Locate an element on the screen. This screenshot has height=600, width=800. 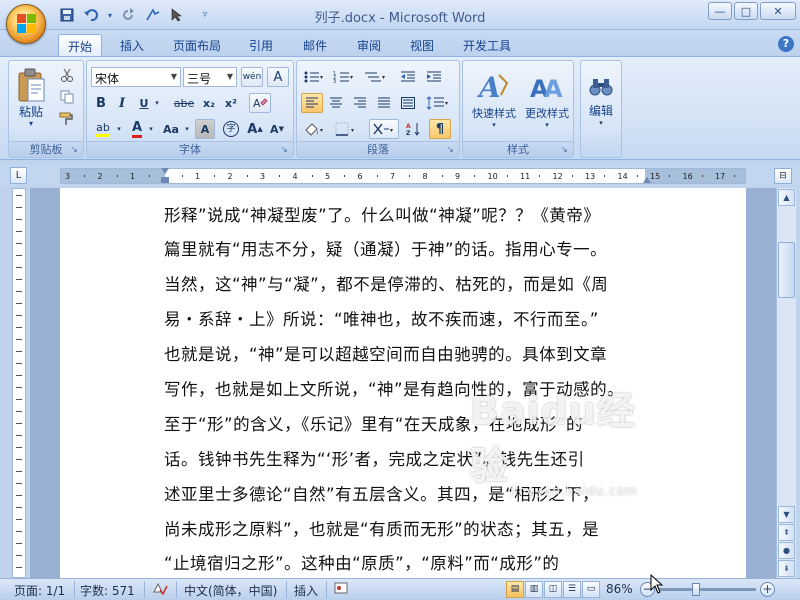
macro-record-icon is located at coordinates (341, 589).